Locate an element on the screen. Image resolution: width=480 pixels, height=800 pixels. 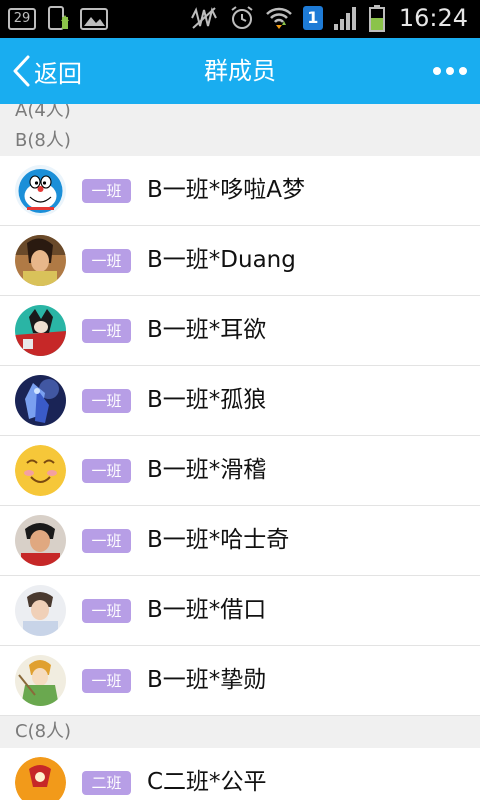
sim-icon: 1 is located at coordinates (312, 18).